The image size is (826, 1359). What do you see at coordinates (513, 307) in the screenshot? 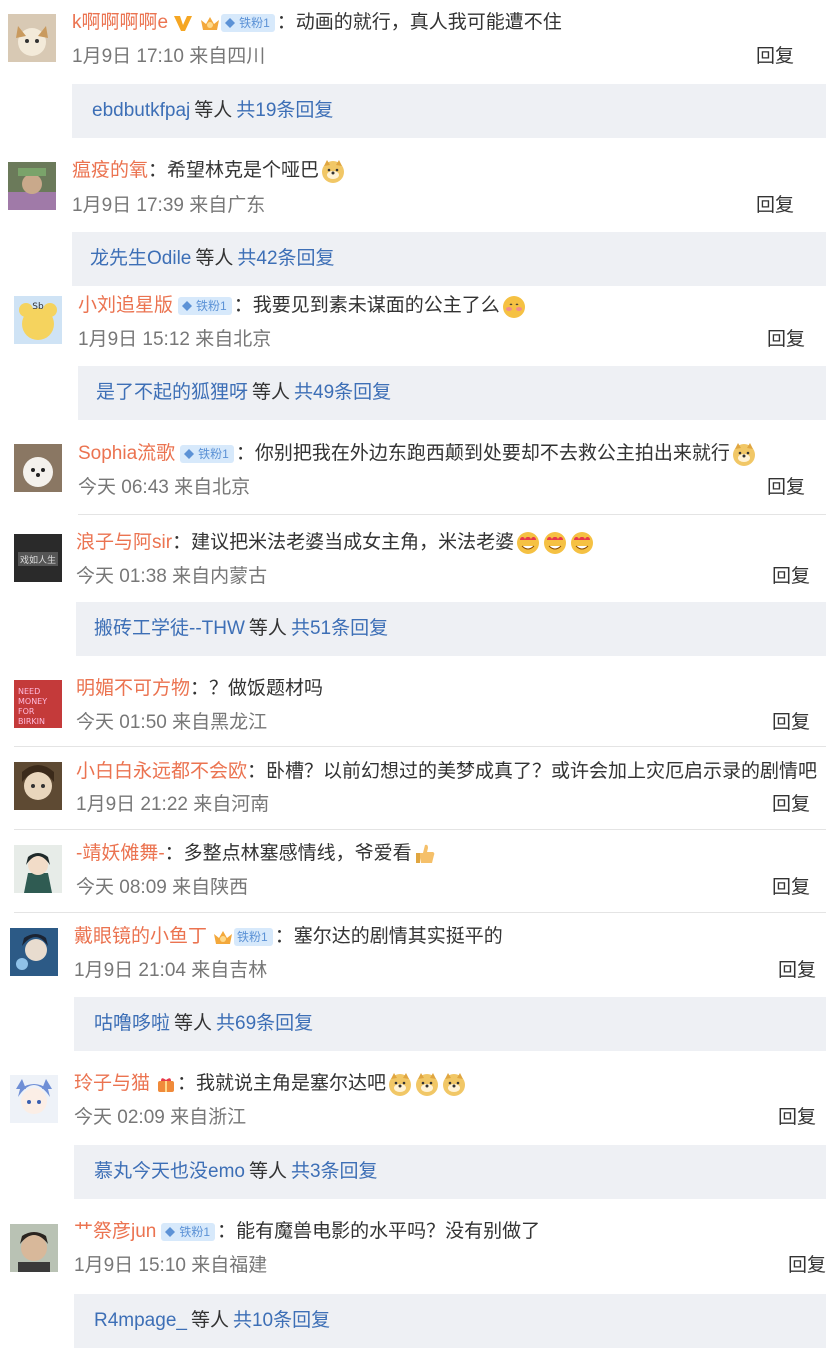
I see `blush-emoji-icon` at bounding box center [513, 307].